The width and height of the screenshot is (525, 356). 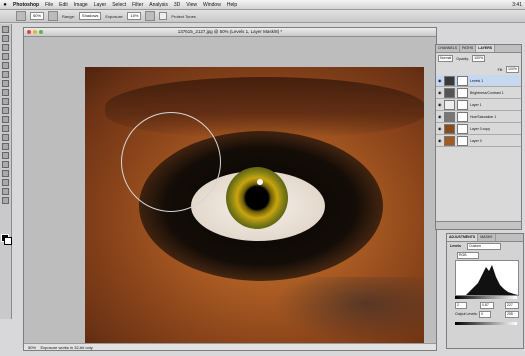 I want to click on menu-window: Window, so click(x=212, y=5).